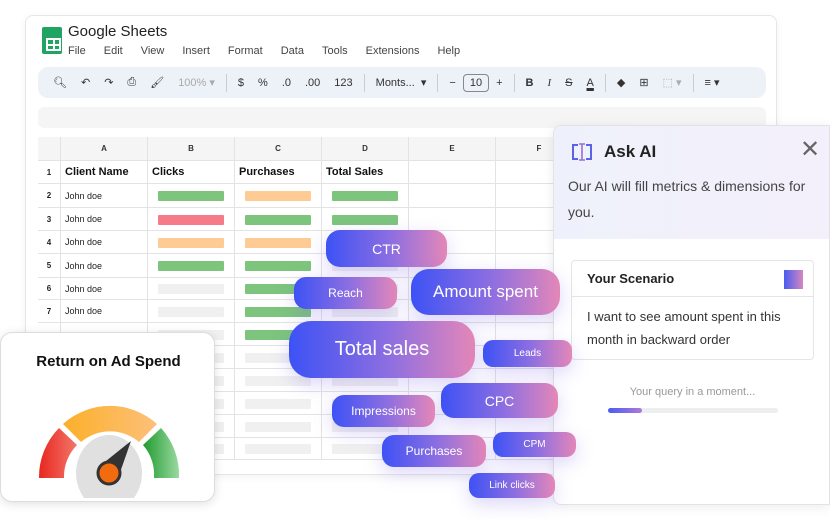  Describe the element at coordinates (286, 83) in the screenshot. I see `decrease-decimal-button: .0` at that location.